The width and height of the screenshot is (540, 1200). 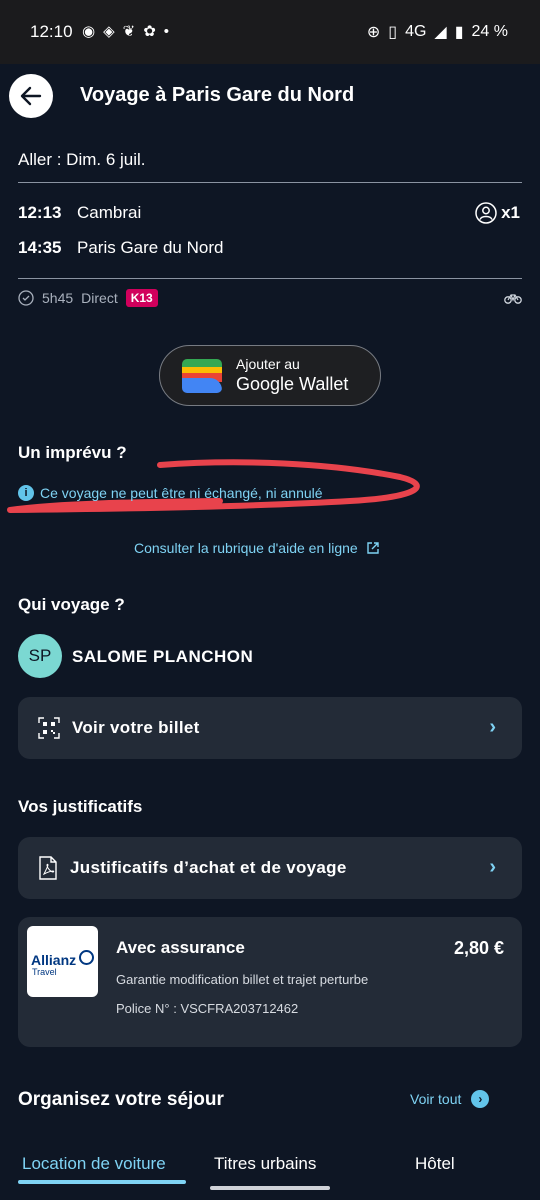 I want to click on allianz-logo-sub: Travel, so click(x=44, y=972).